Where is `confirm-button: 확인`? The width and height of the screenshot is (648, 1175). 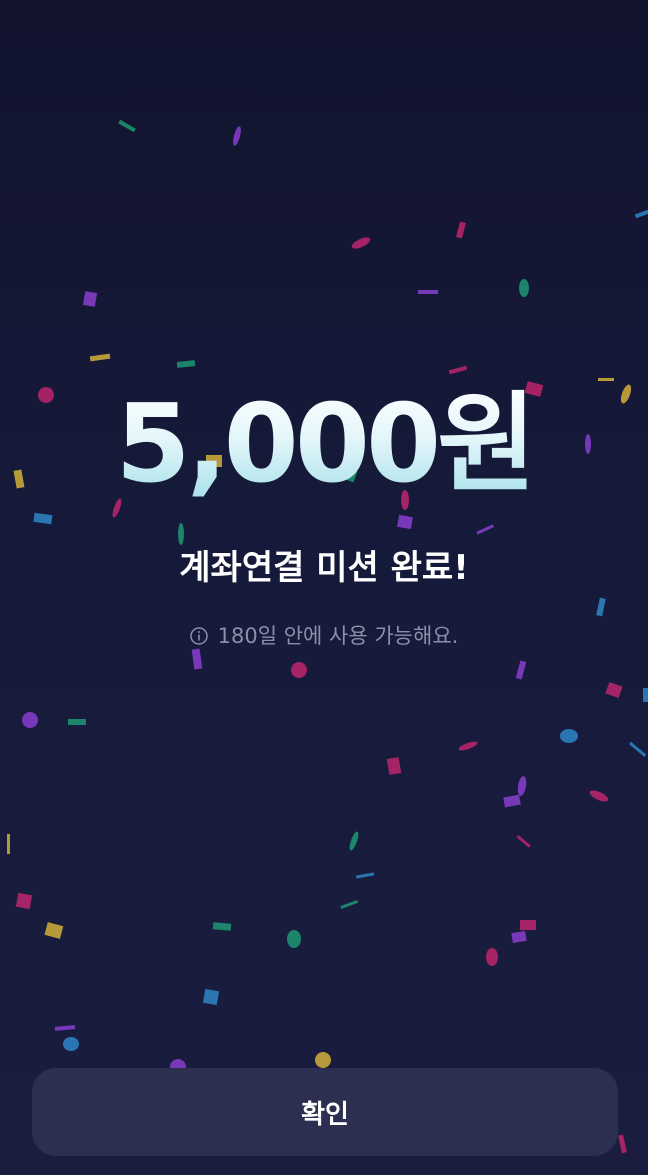 confirm-button: 확인 is located at coordinates (325, 1112).